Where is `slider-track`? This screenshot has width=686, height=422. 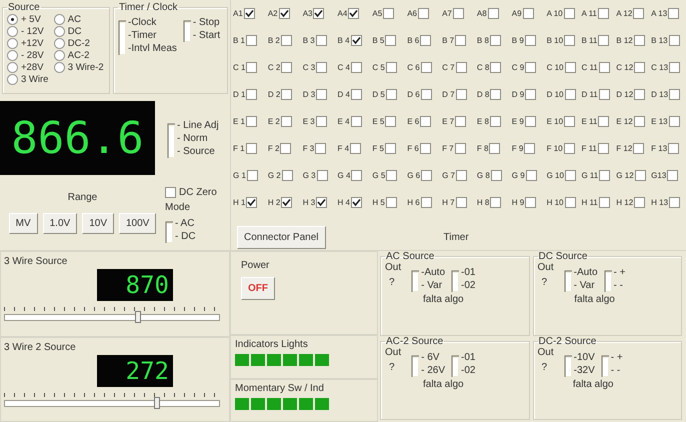 slider-track is located at coordinates (112, 317).